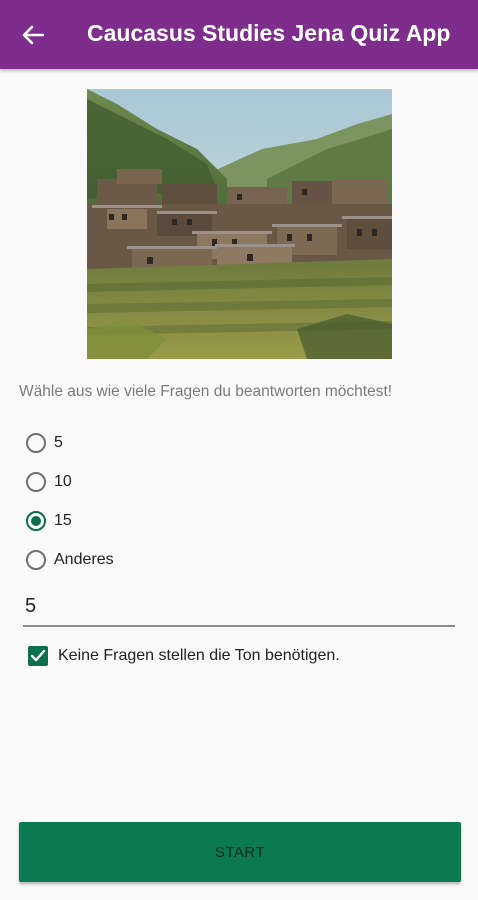 This screenshot has height=900, width=478. I want to click on checkbox-checked, so click(38, 656).